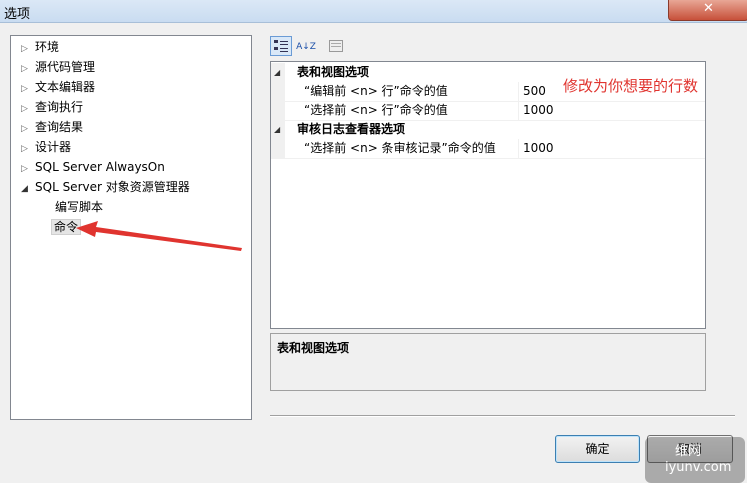 Image resolution: width=747 pixels, height=483 pixels. I want to click on property-name: “选择前 <n> 行”命令的值, so click(376, 110).